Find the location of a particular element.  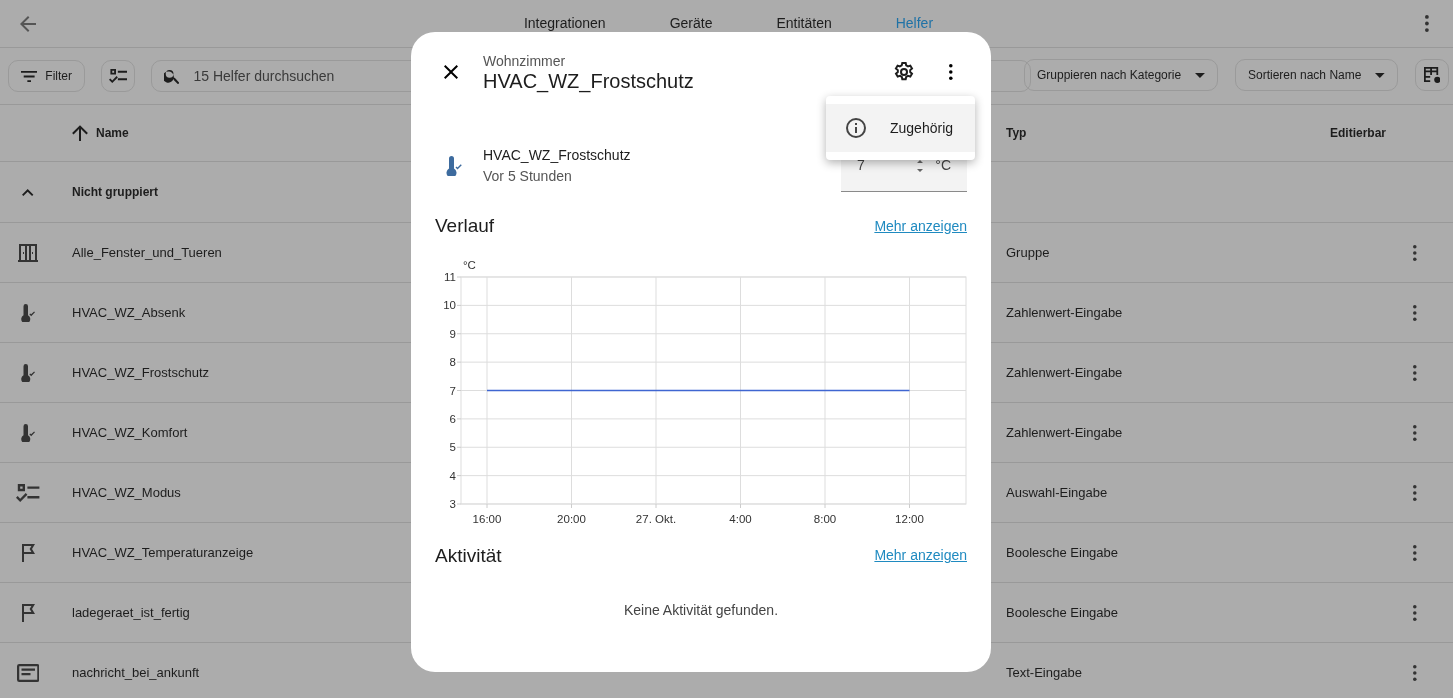

helper-name: HVAC_WZ_Frostschutz is located at coordinates (140, 372).